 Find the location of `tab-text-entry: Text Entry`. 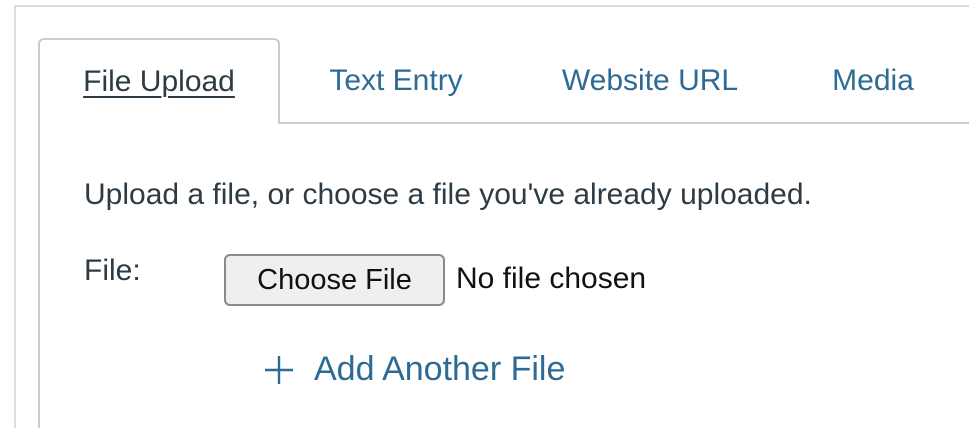

tab-text-entry: Text Entry is located at coordinates (396, 81).